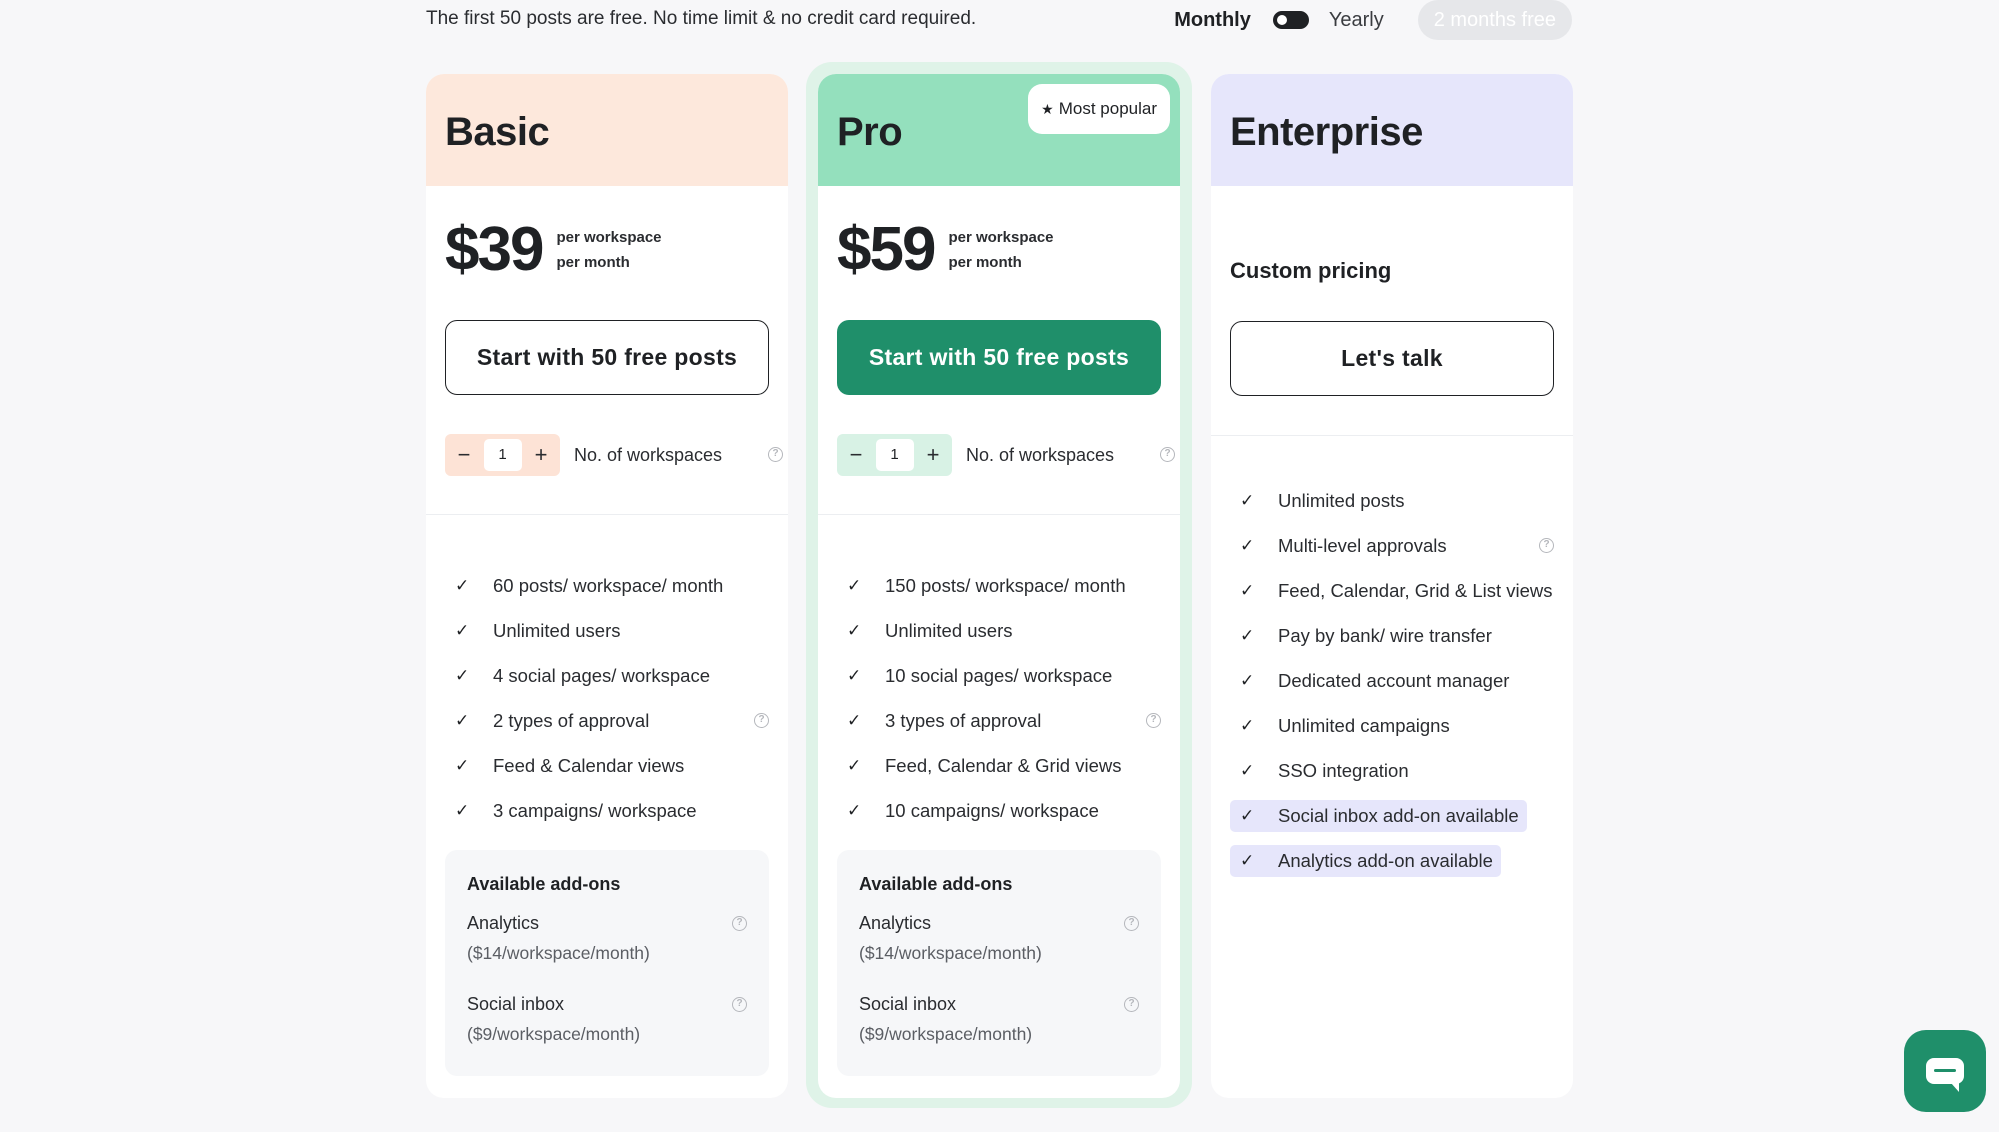 This screenshot has height=1132, width=1999. What do you see at coordinates (571, 720) in the screenshot?
I see `feature-text: 2 types of approval` at bounding box center [571, 720].